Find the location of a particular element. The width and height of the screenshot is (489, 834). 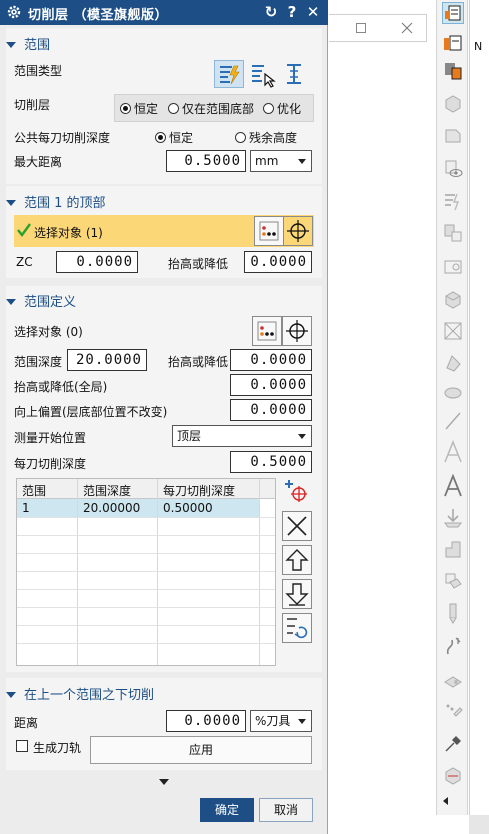

range-list-table: 范围 范围深度 每刀切削深度 1 20.00000 0.50000 is located at coordinates (146, 572).